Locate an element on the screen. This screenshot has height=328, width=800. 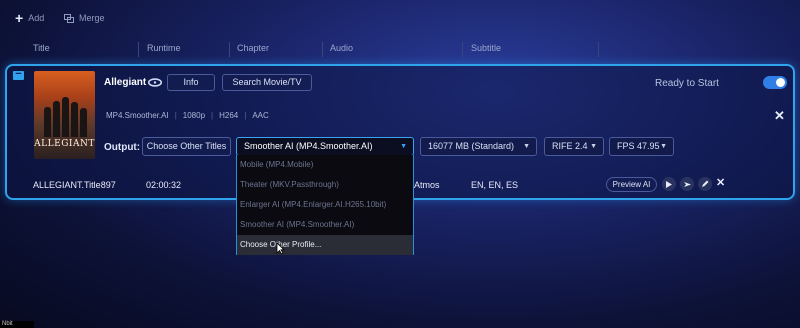
fps-select: FPS 47.95 ▼ is located at coordinates (641, 146).